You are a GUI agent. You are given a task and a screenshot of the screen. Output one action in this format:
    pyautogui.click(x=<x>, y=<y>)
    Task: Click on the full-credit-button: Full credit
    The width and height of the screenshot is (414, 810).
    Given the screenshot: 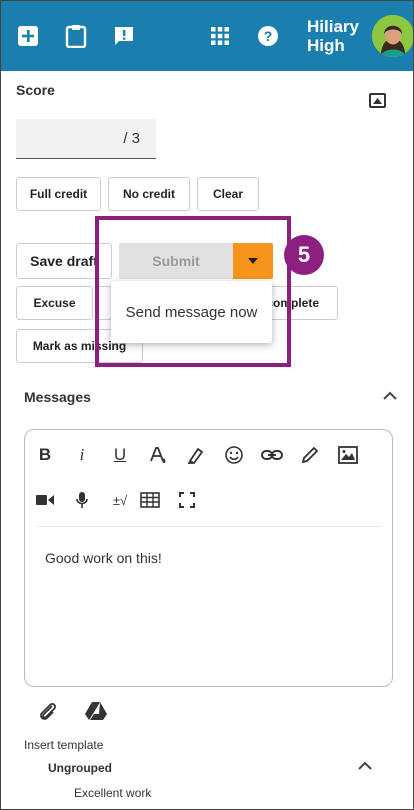 What is the action you would take?
    pyautogui.click(x=58, y=194)
    